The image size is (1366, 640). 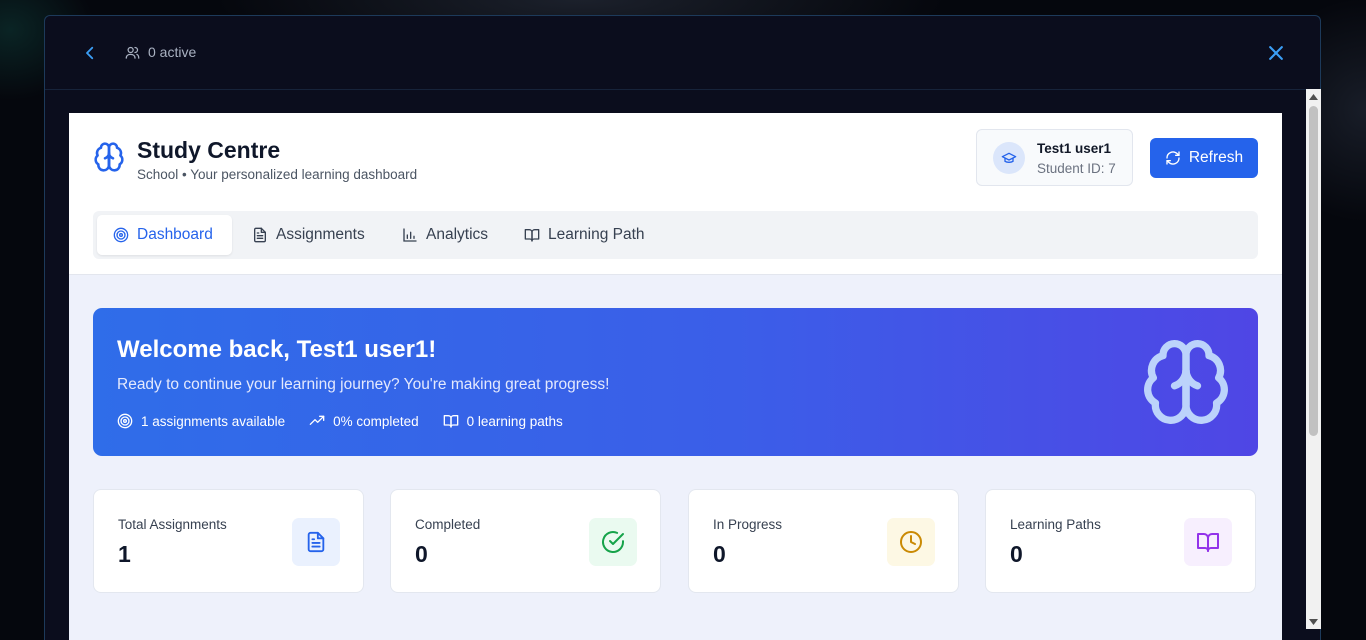 I want to click on refresh-button: Refresh, so click(x=1204, y=158).